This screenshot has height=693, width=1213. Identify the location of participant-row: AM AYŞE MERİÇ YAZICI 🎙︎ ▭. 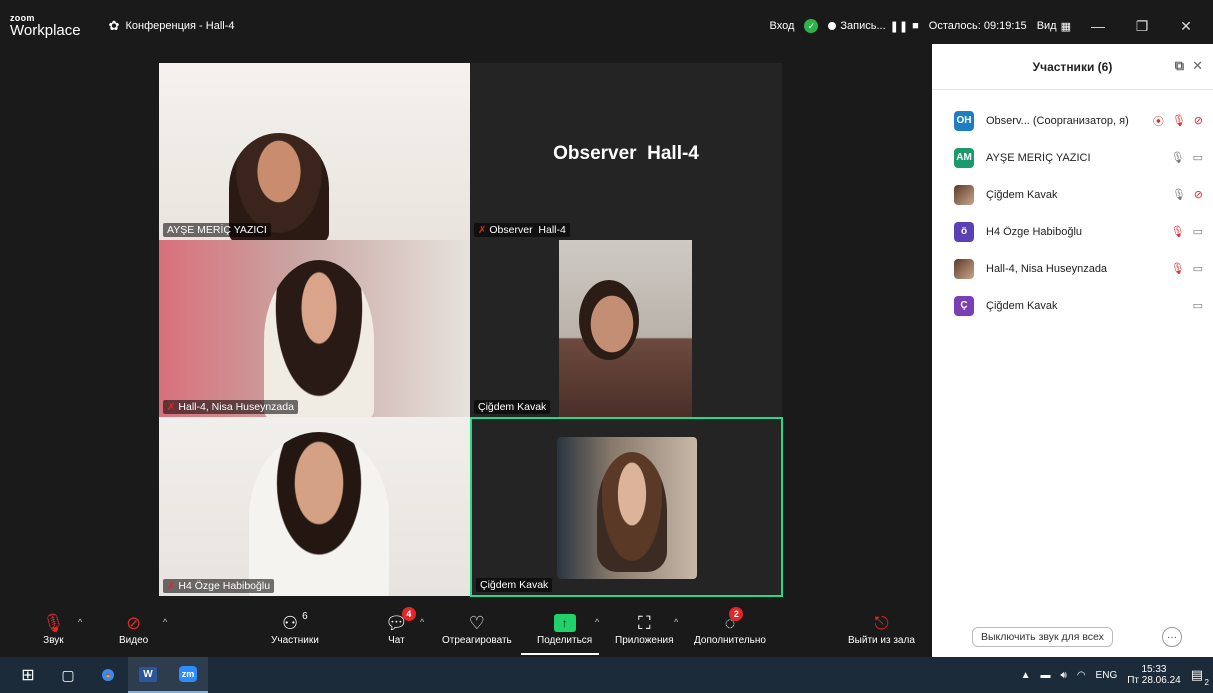
(1072, 157).